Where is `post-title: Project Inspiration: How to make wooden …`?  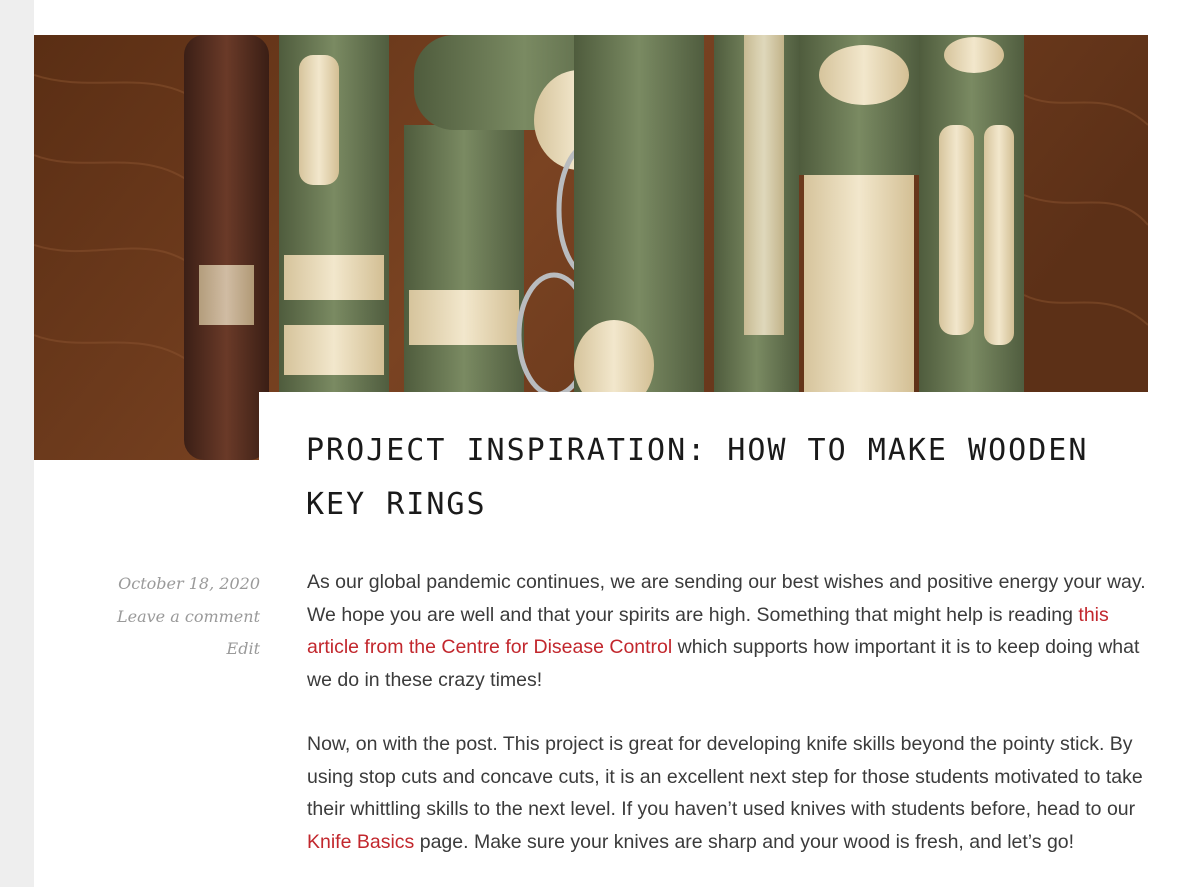
post-title: Project Inspiration: How to make wooden … is located at coordinates (697, 477).